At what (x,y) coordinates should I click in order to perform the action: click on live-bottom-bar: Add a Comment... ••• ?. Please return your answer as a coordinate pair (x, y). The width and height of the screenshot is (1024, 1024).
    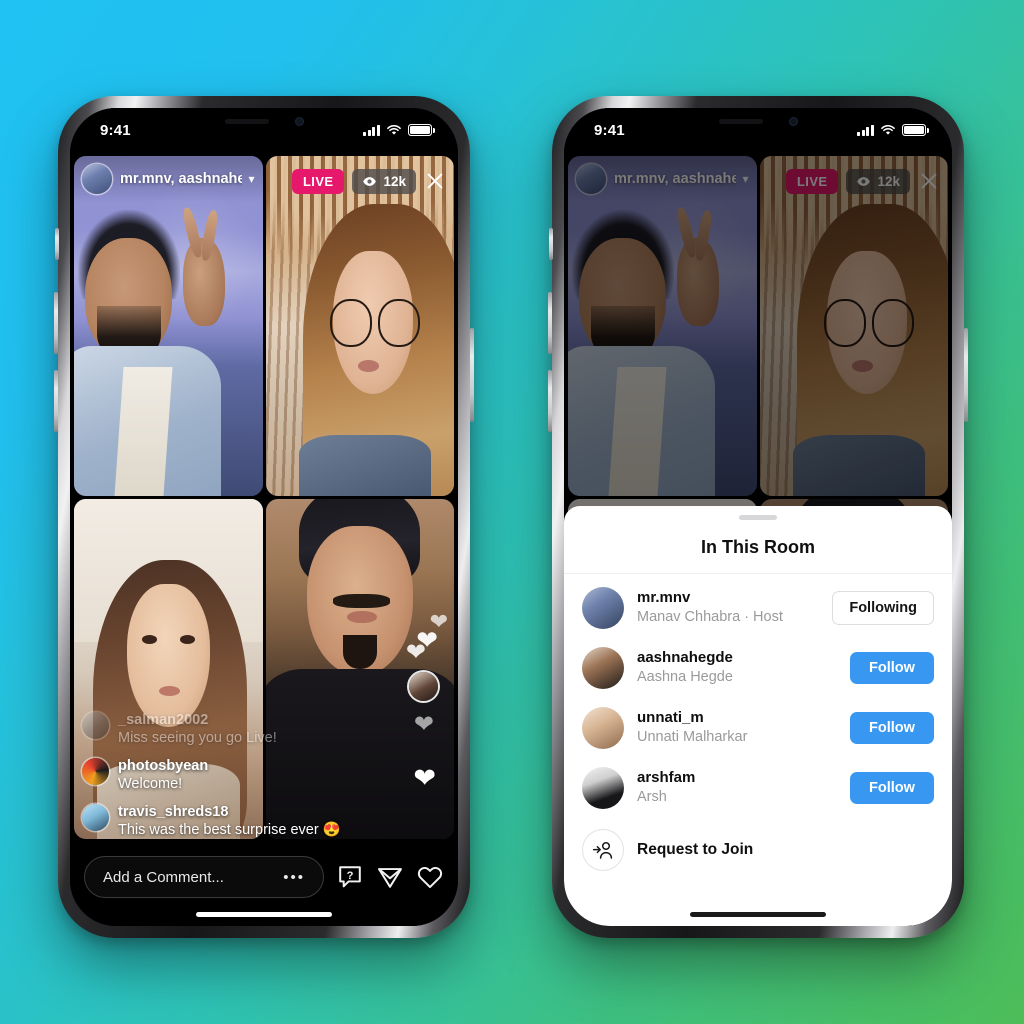
    Looking at the image, I should click on (264, 877).